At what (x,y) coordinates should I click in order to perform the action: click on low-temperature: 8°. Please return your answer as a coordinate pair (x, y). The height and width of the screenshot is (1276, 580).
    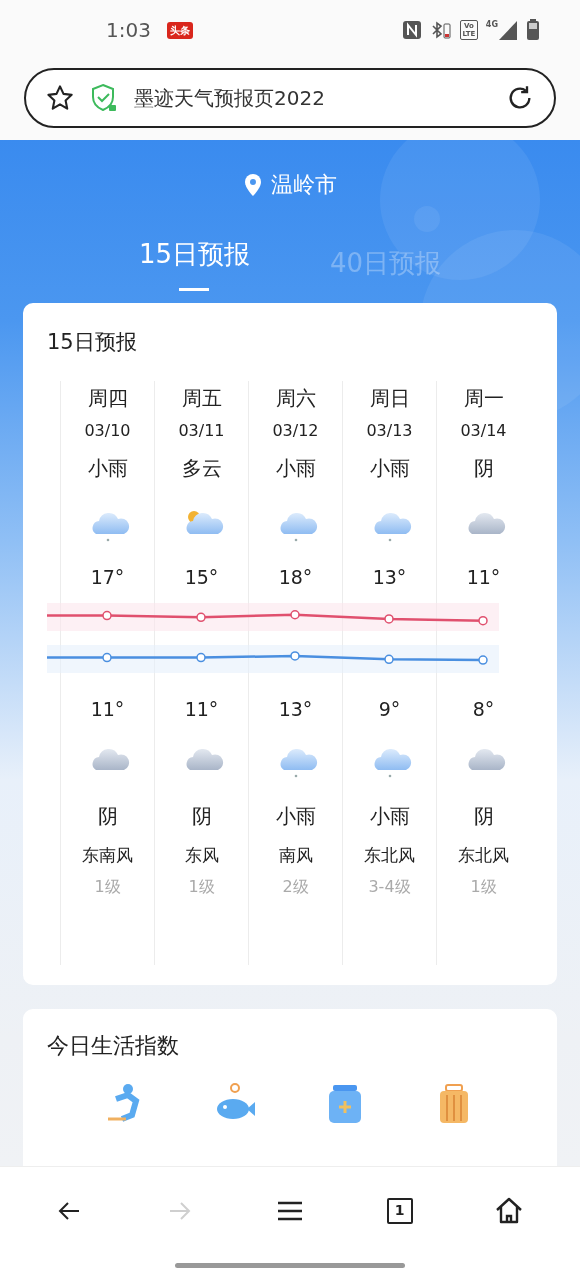
    Looking at the image, I should click on (483, 709).